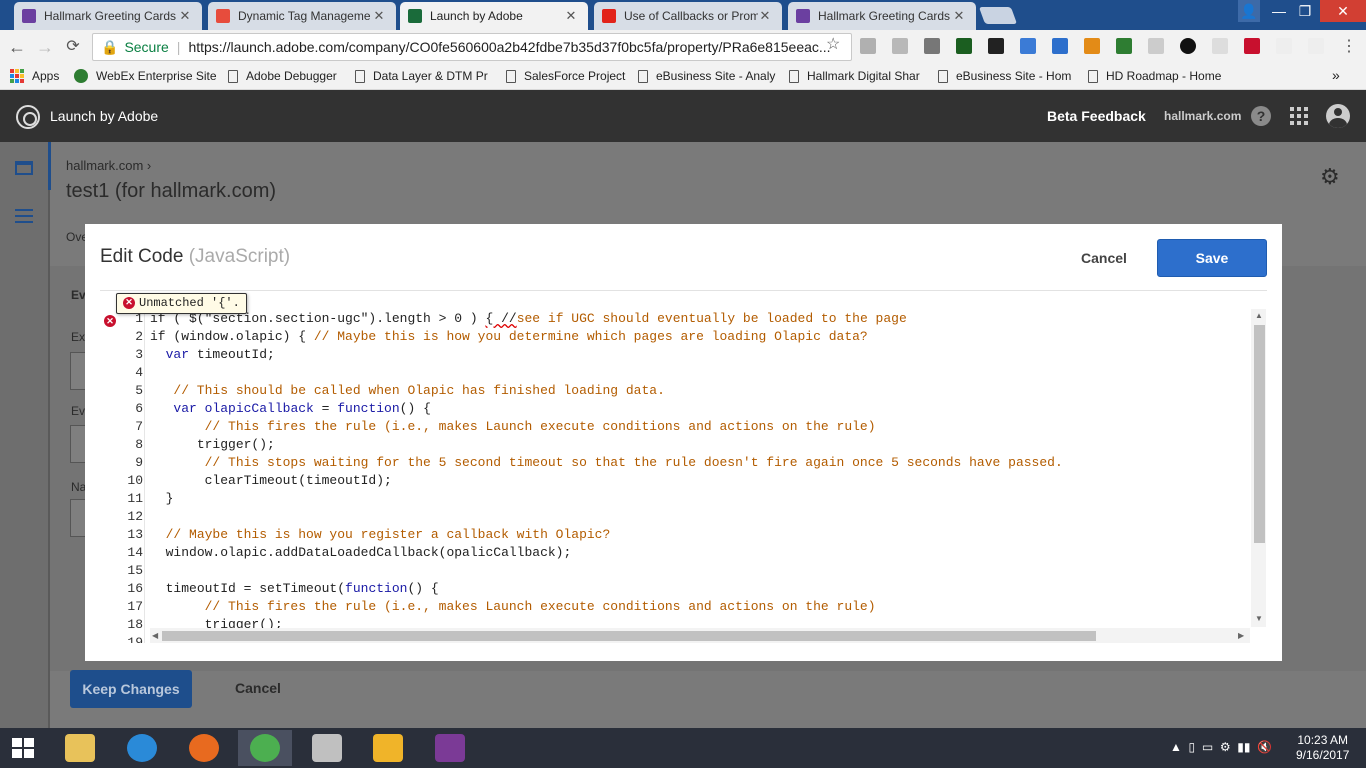 The width and height of the screenshot is (1366, 768). Describe the element at coordinates (294, 589) in the screenshot. I see `code-line: timeoutId = setTimeout(function() {` at that location.